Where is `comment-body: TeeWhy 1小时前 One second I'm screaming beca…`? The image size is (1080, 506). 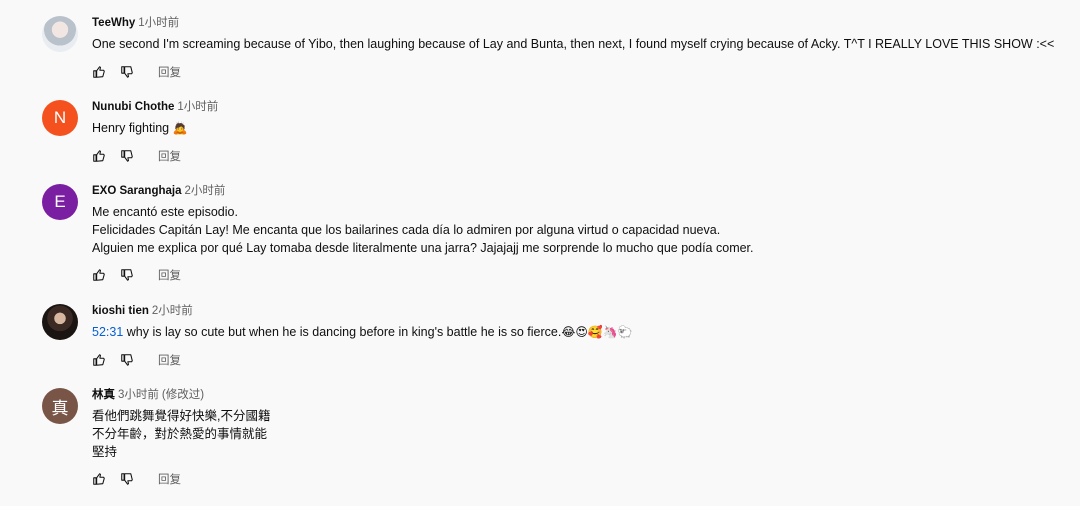
comment-body: TeeWhy 1小时前 One second I'm screaming beca… is located at coordinates (576, 34).